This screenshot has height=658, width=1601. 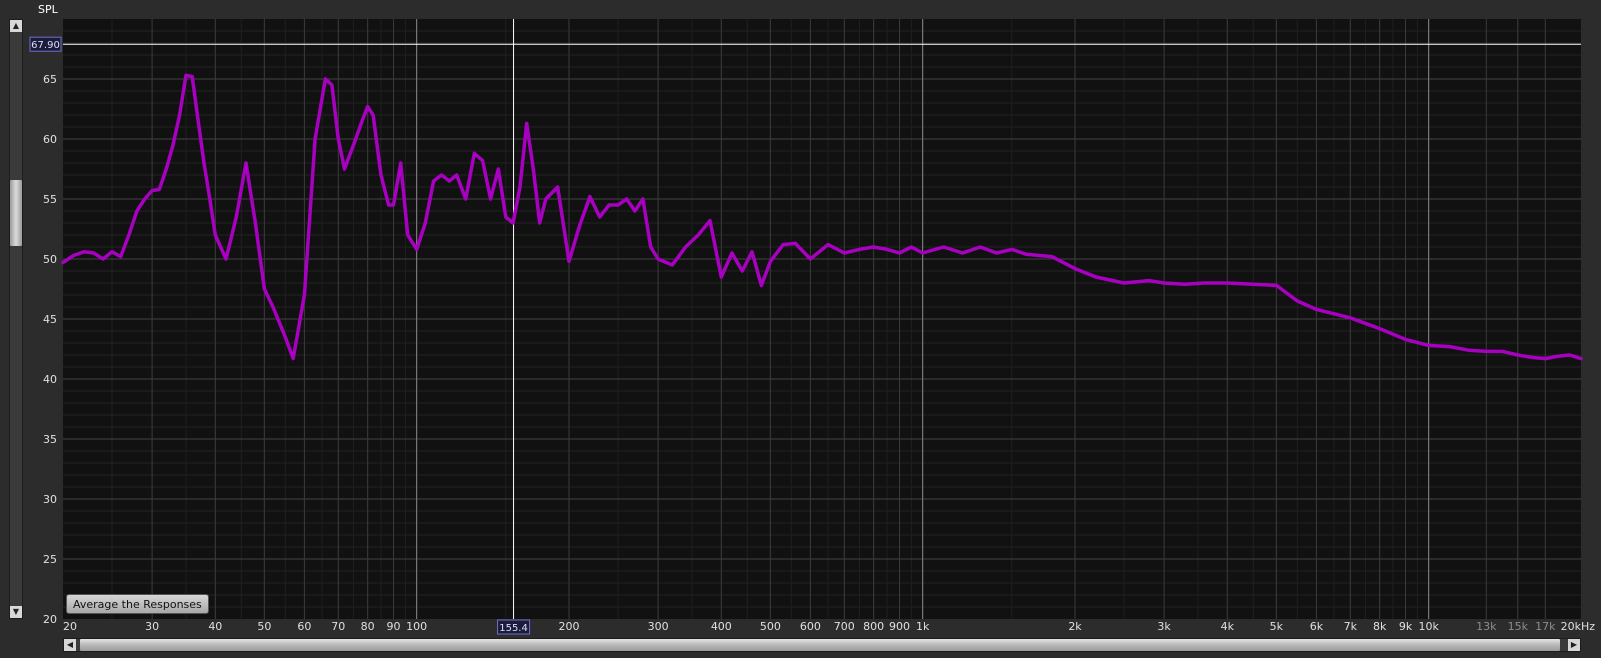 I want to click on y-tick-label: 65, so click(x=50, y=79).